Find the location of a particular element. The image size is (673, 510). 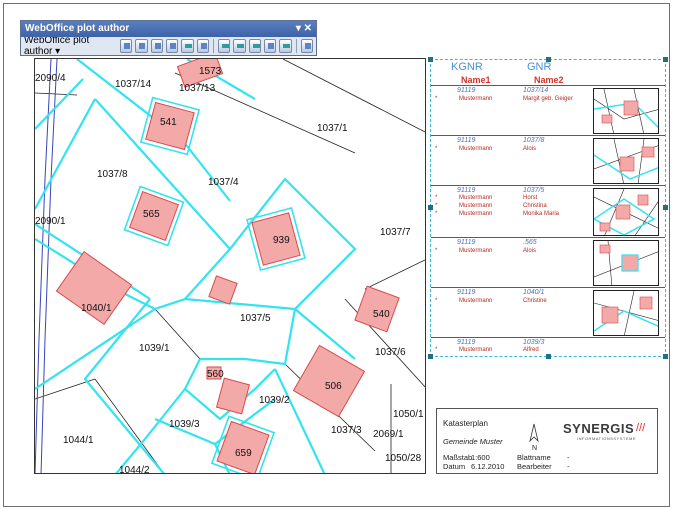

table-row: 91119 .565 * Mustermann Alois is located at coordinates (548, 262).